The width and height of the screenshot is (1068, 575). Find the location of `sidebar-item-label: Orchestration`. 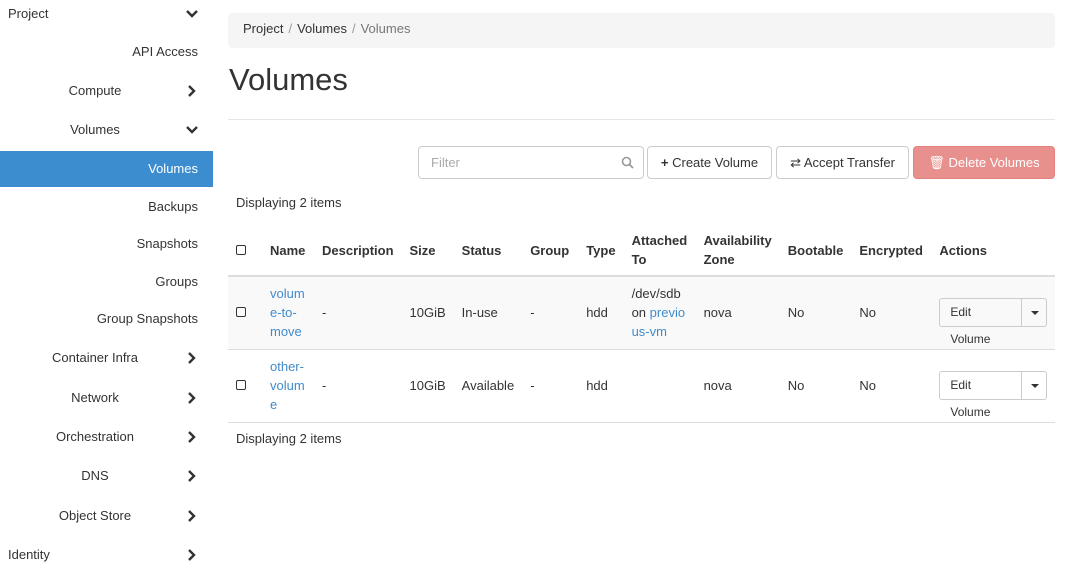

sidebar-item-label: Orchestration is located at coordinates (95, 436).